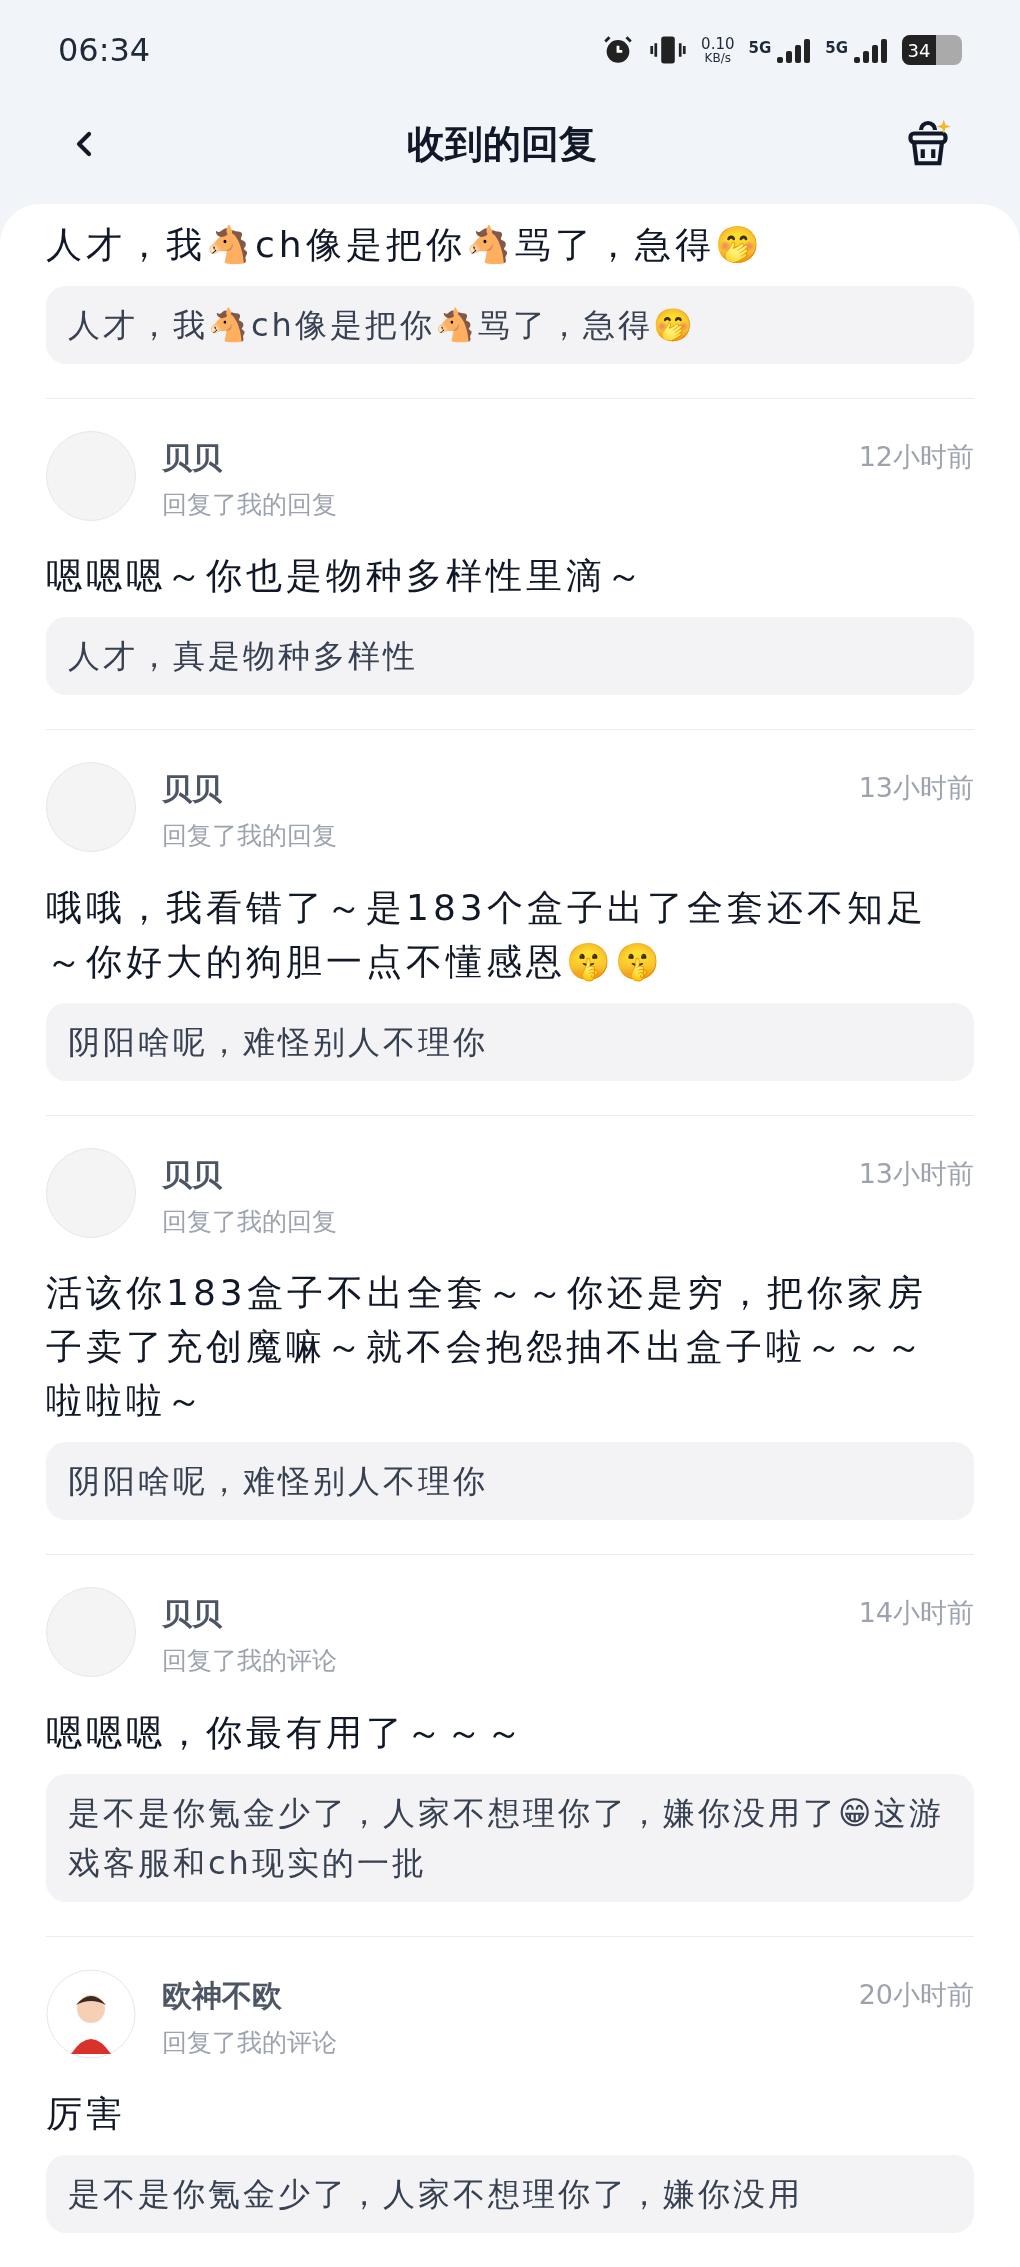 The height and width of the screenshot is (2267, 1020). Describe the element at coordinates (91, 2013) in the screenshot. I see `avatar-image` at that location.